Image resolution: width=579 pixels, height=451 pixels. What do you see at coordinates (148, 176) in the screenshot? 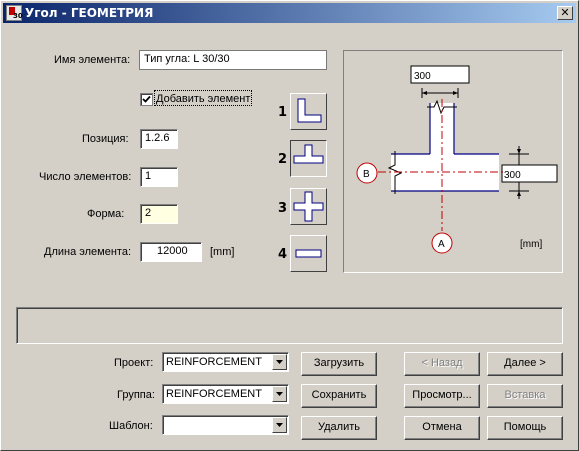
I see `count-value: 1` at bounding box center [148, 176].